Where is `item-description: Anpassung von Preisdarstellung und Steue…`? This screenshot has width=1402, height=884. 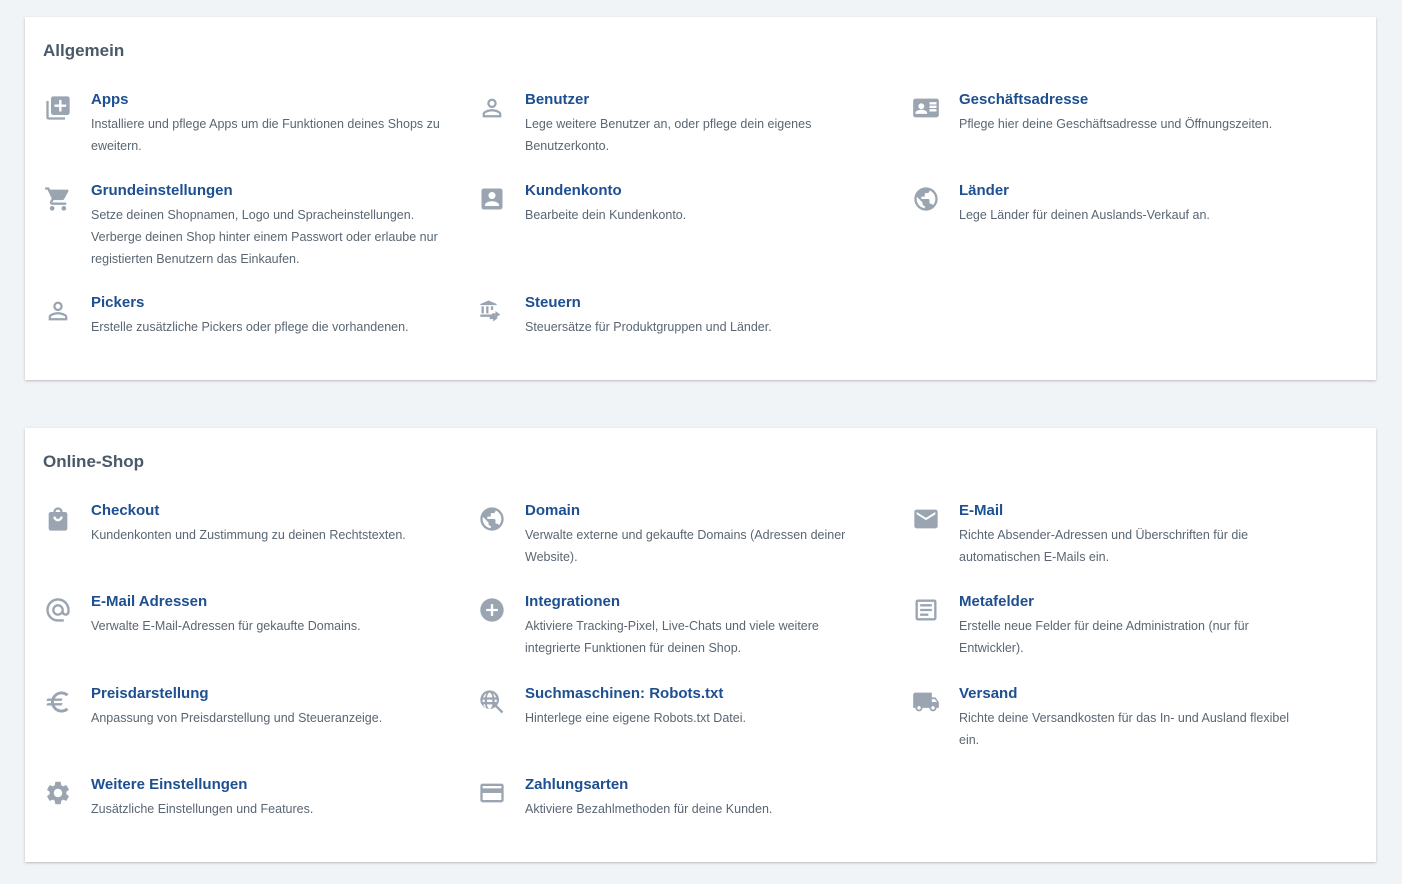
item-description: Anpassung von Preisdarstellung und Steue… is located at coordinates (237, 718).